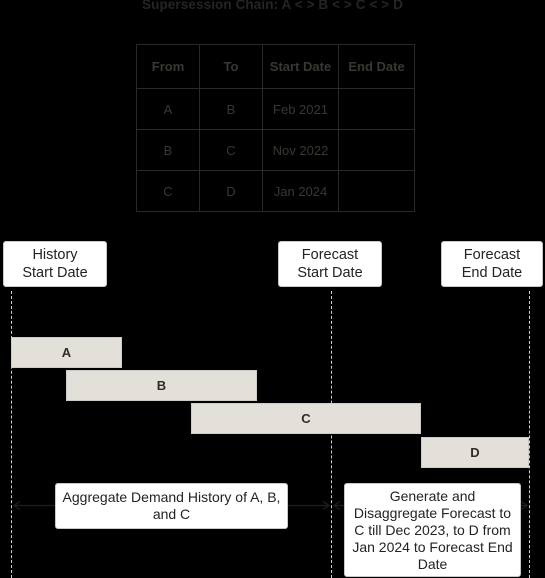 This screenshot has height=578, width=545. I want to click on milestone-label: Forecast End Date, so click(492, 264).